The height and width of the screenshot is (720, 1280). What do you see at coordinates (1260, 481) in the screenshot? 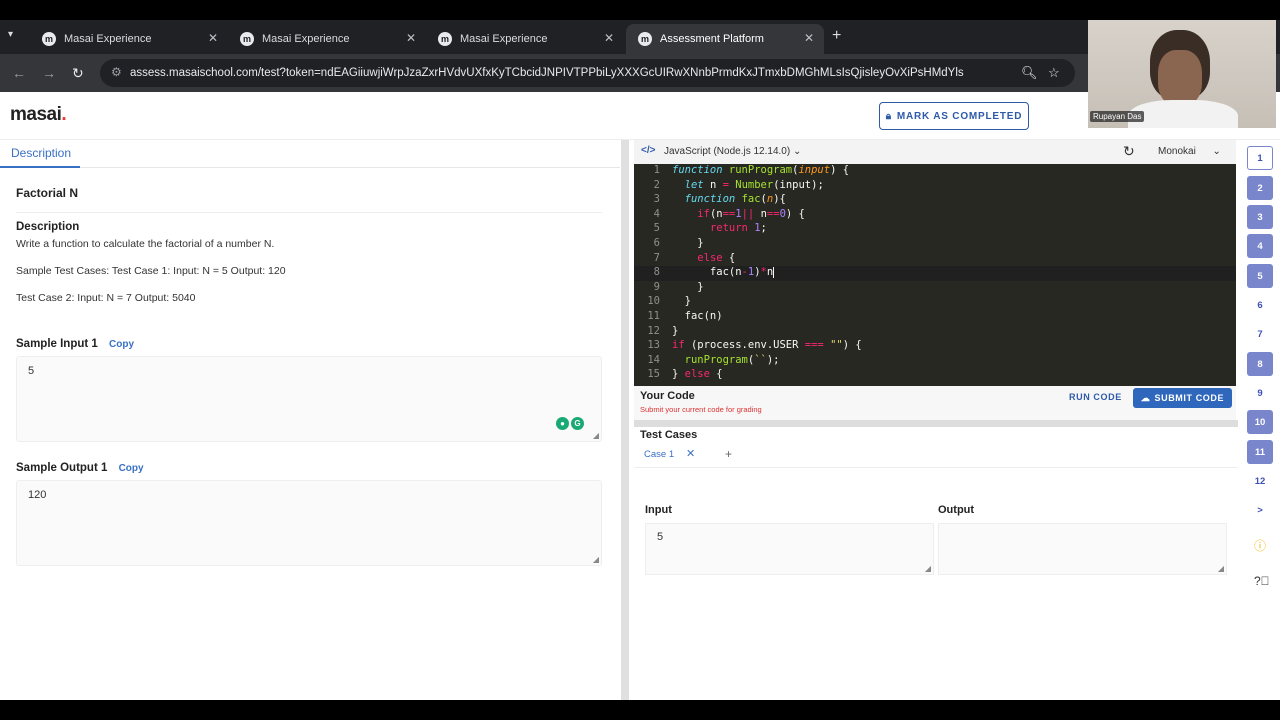
I see `question-button-12: 12` at bounding box center [1260, 481].